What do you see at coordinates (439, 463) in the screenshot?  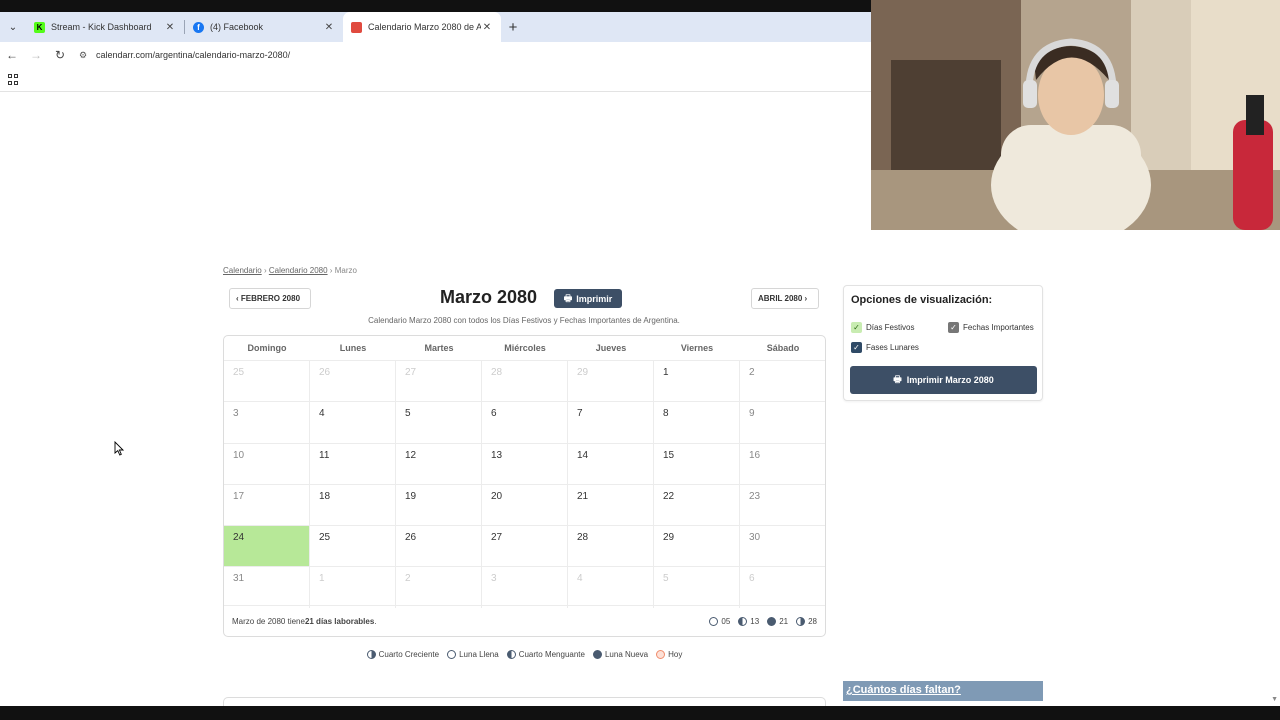 I see `day-cell: 12` at bounding box center [439, 463].